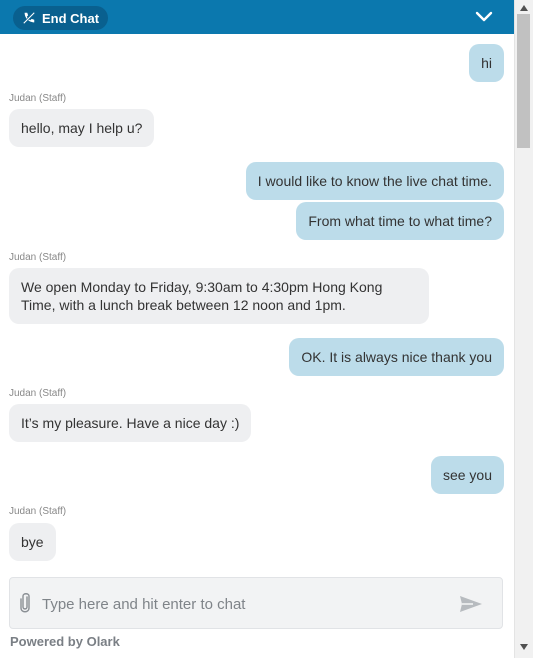 This screenshot has width=533, height=658. Describe the element at coordinates (374, 181) in the screenshot. I see `visitor-message: I would like to know the live chat time.` at that location.